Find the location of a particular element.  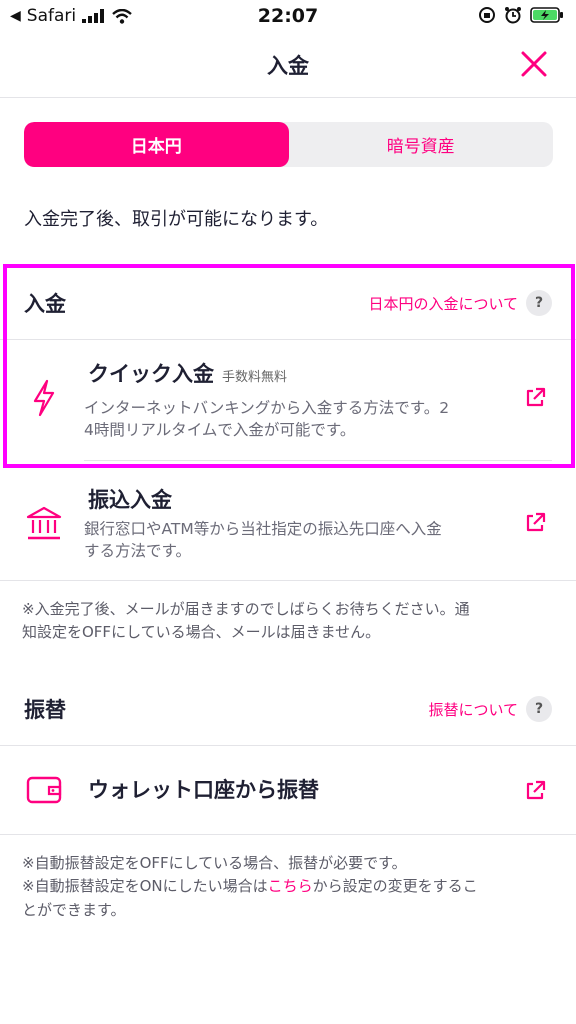

deposit-section-header: 入金 日本円の入金について ? is located at coordinates (288, 303).